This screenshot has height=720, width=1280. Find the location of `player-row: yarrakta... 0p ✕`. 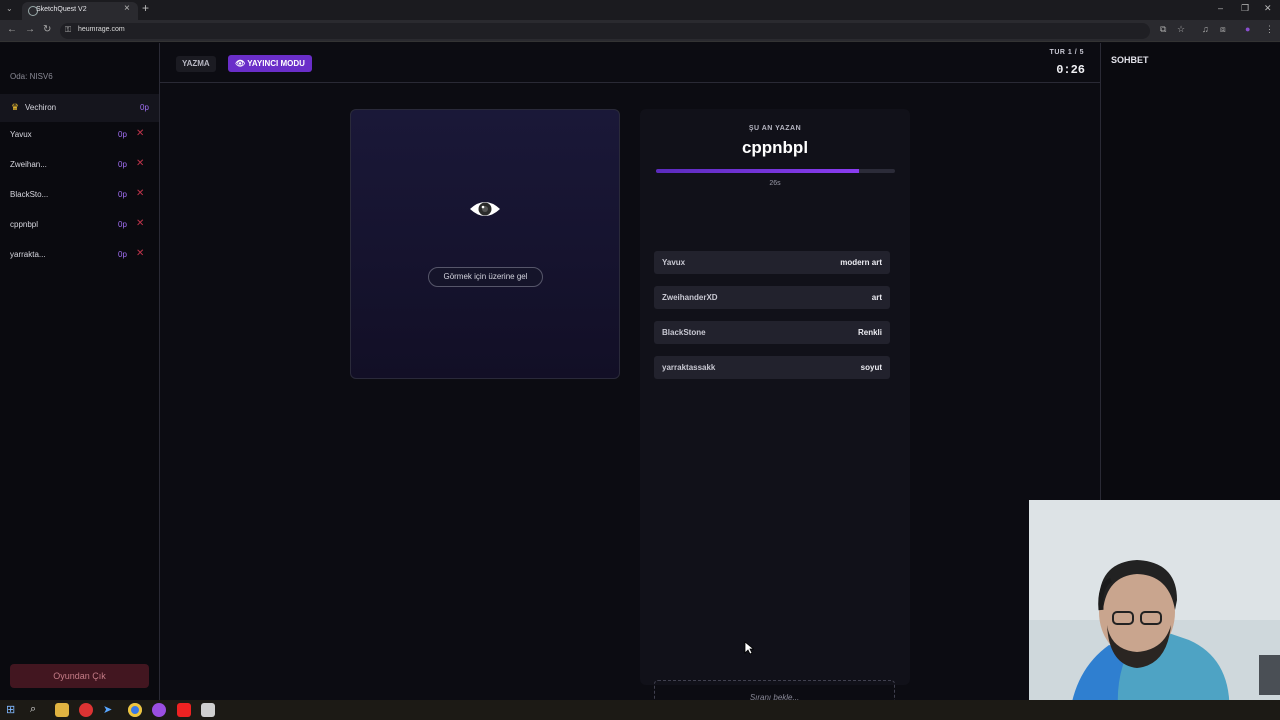

player-row: yarrakta... 0p ✕ is located at coordinates (79, 255).